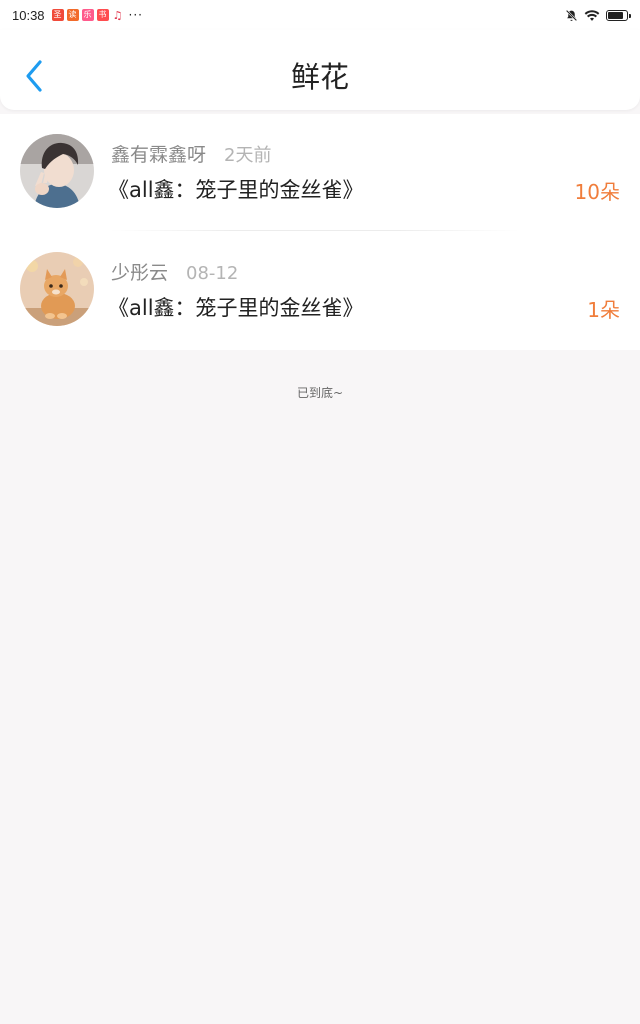 This screenshot has height=1024, width=640. I want to click on status-time: 10:38, so click(28, 15).